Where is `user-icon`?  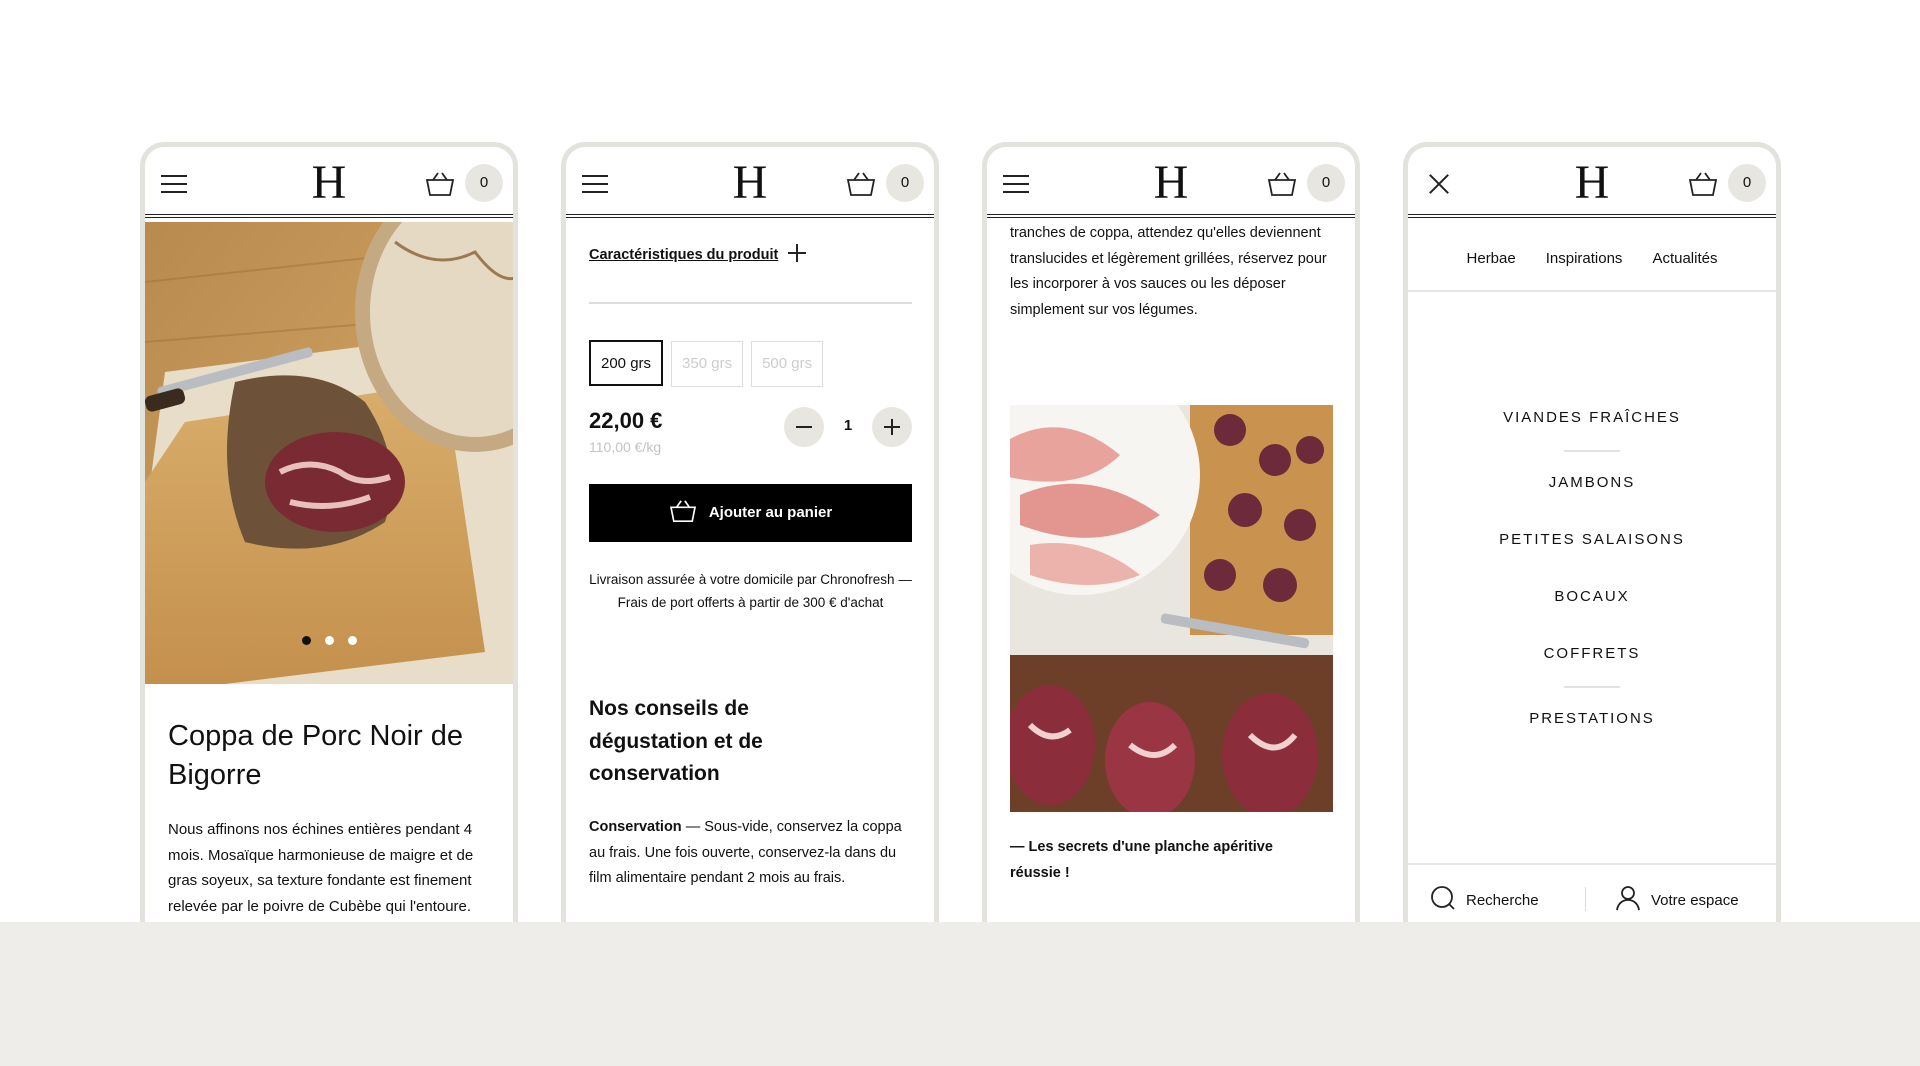 user-icon is located at coordinates (1628, 898).